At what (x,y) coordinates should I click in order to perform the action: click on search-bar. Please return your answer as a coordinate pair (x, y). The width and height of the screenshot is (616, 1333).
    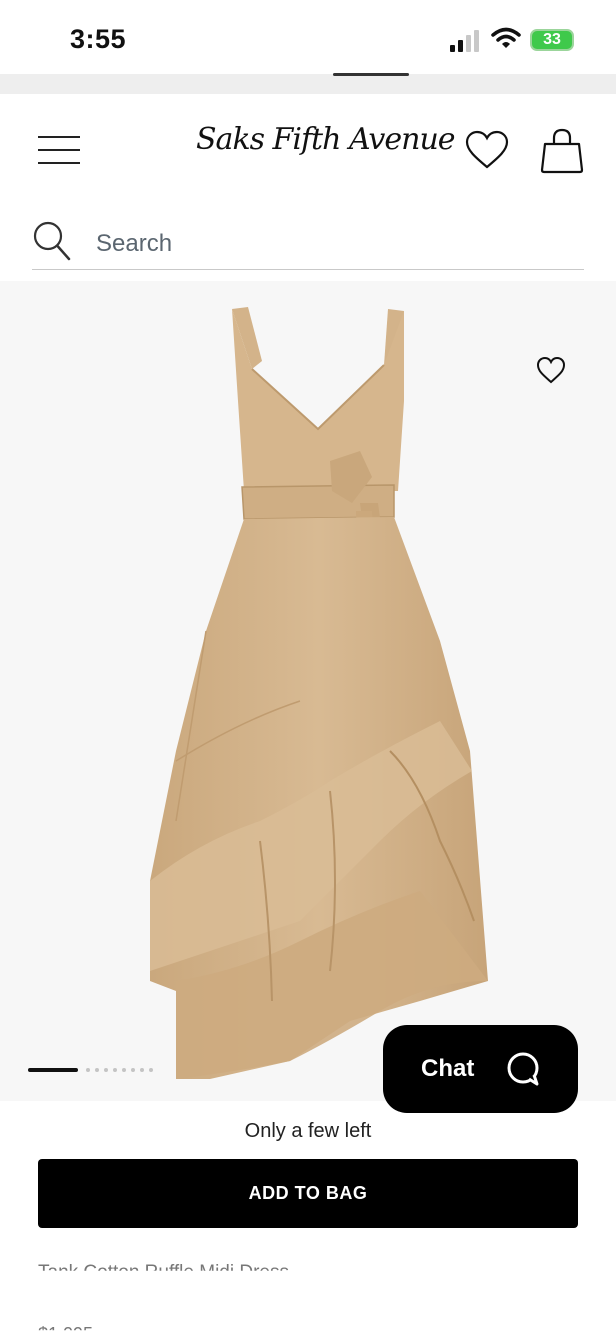
    Looking at the image, I should click on (308, 244).